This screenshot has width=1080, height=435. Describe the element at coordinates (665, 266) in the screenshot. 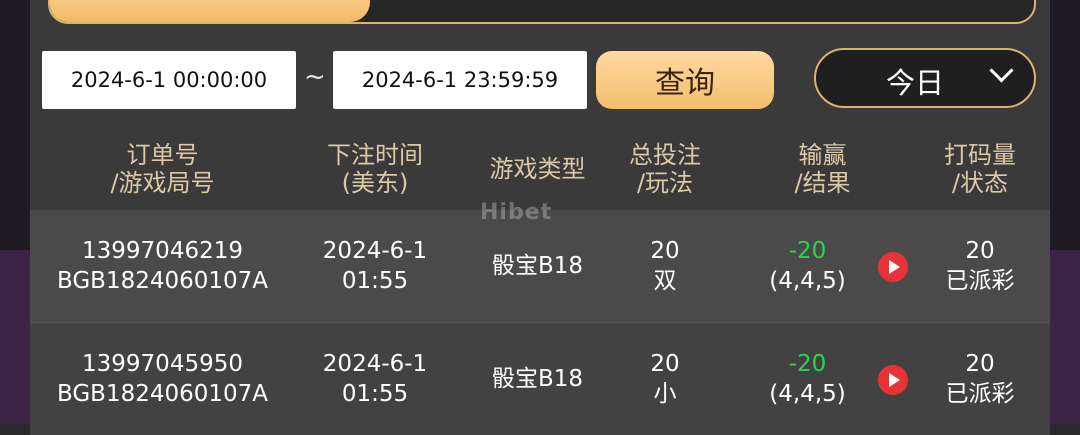

I see `total-bet-cell: 20 双` at that location.